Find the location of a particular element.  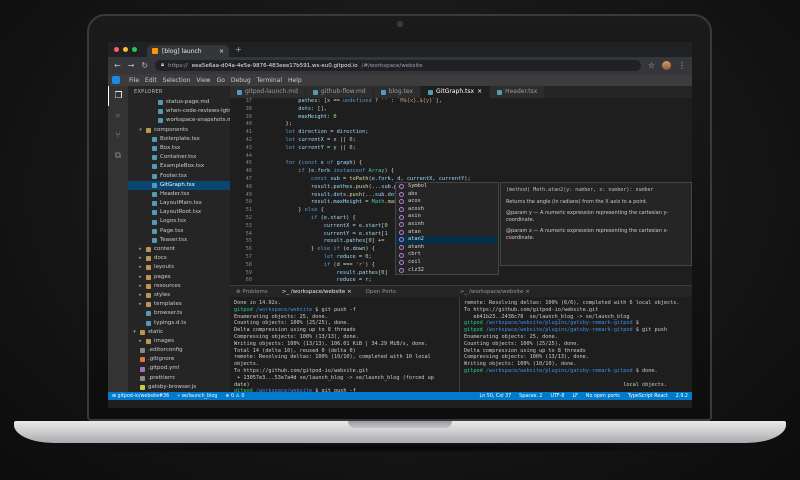

file-item: GitGraph.tsx is located at coordinates (179, 185).